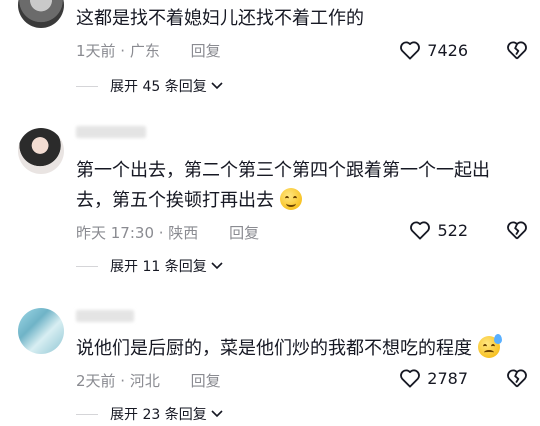  What do you see at coordinates (489, 346) in the screenshot?
I see `sweat-emoji-icon` at bounding box center [489, 346].